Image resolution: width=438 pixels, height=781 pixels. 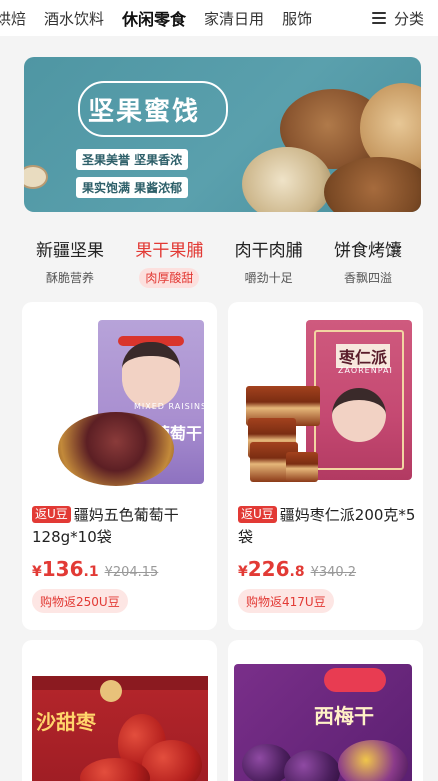 I want to click on product-title: 返U豆 疆妈五色葡萄干128g*10袋, so click(x=121, y=526).